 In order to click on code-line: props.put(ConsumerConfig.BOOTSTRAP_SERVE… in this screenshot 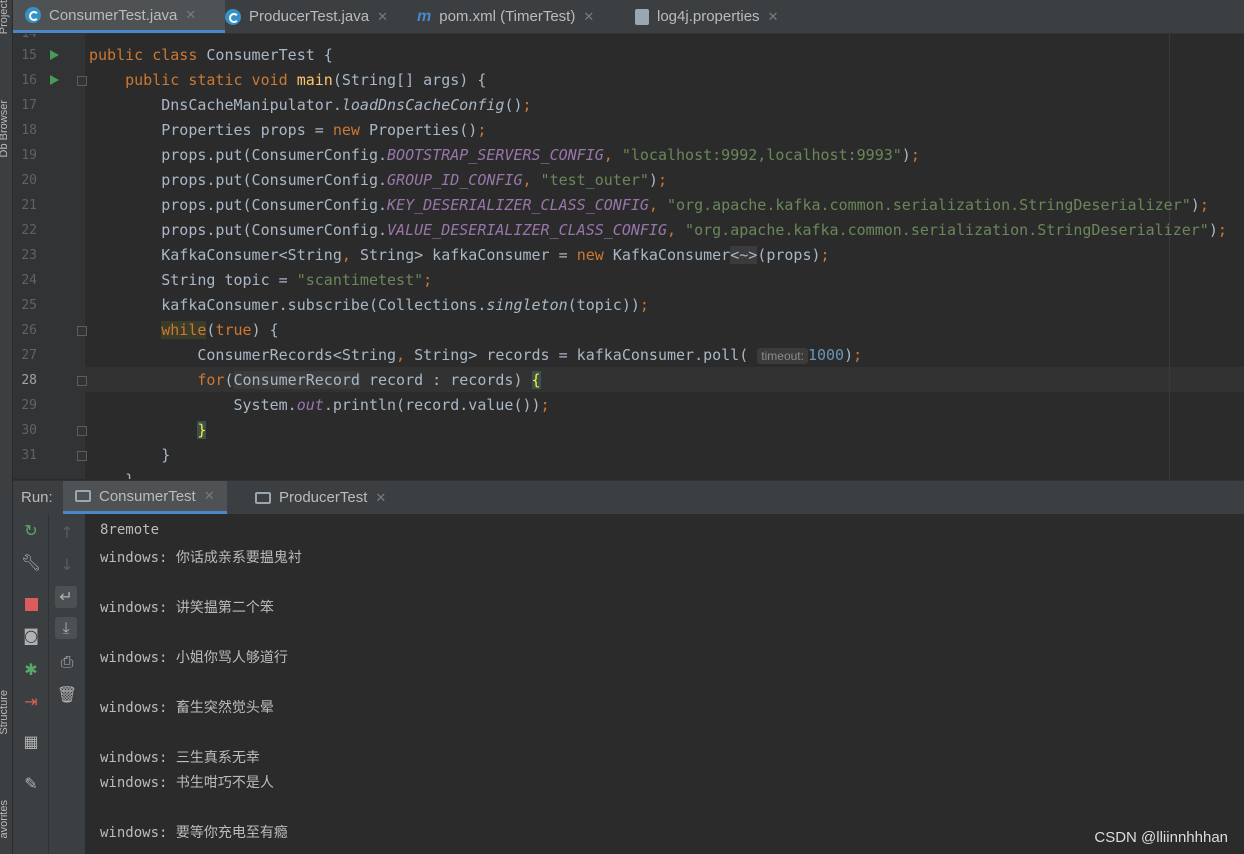, I will do `click(504, 155)`.